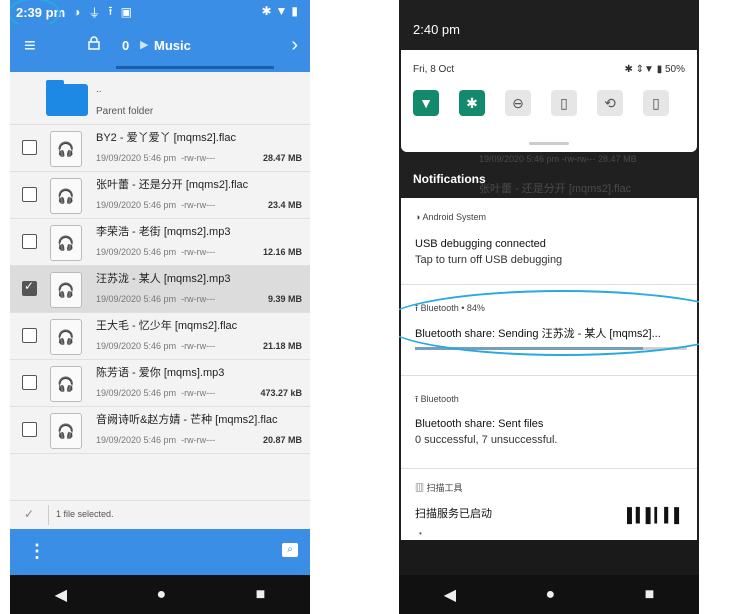 This screenshot has height=614, width=740. What do you see at coordinates (30, 46) in the screenshot?
I see `menu-icon: ≡` at bounding box center [30, 46].